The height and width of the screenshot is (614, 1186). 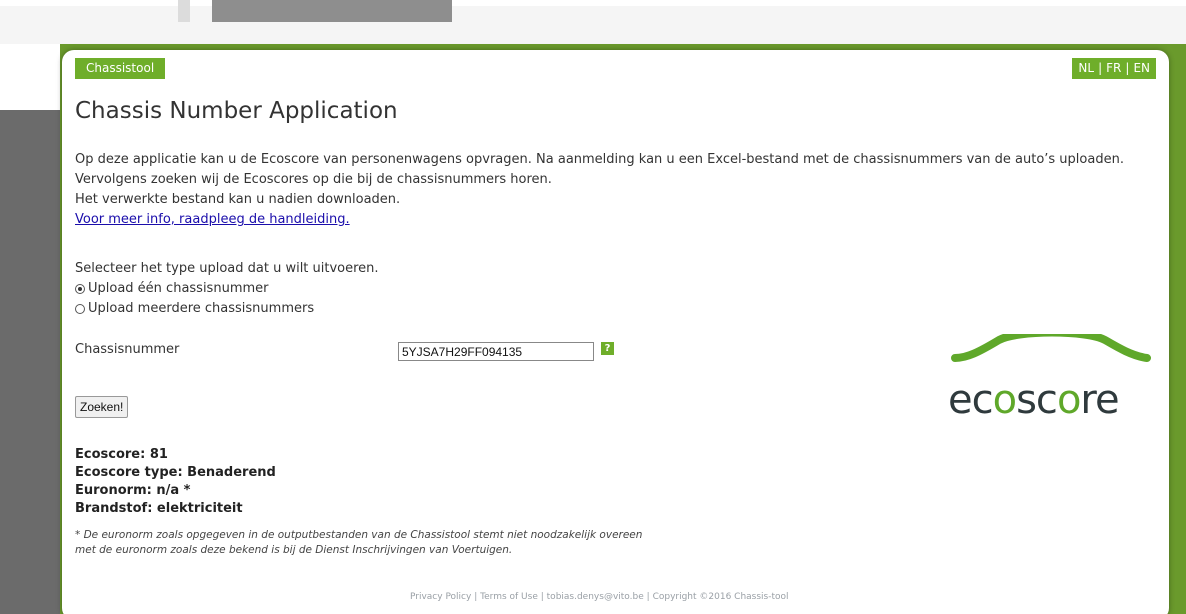 What do you see at coordinates (120, 68) in the screenshot?
I see `app-tab-label: Chassistool` at bounding box center [120, 68].